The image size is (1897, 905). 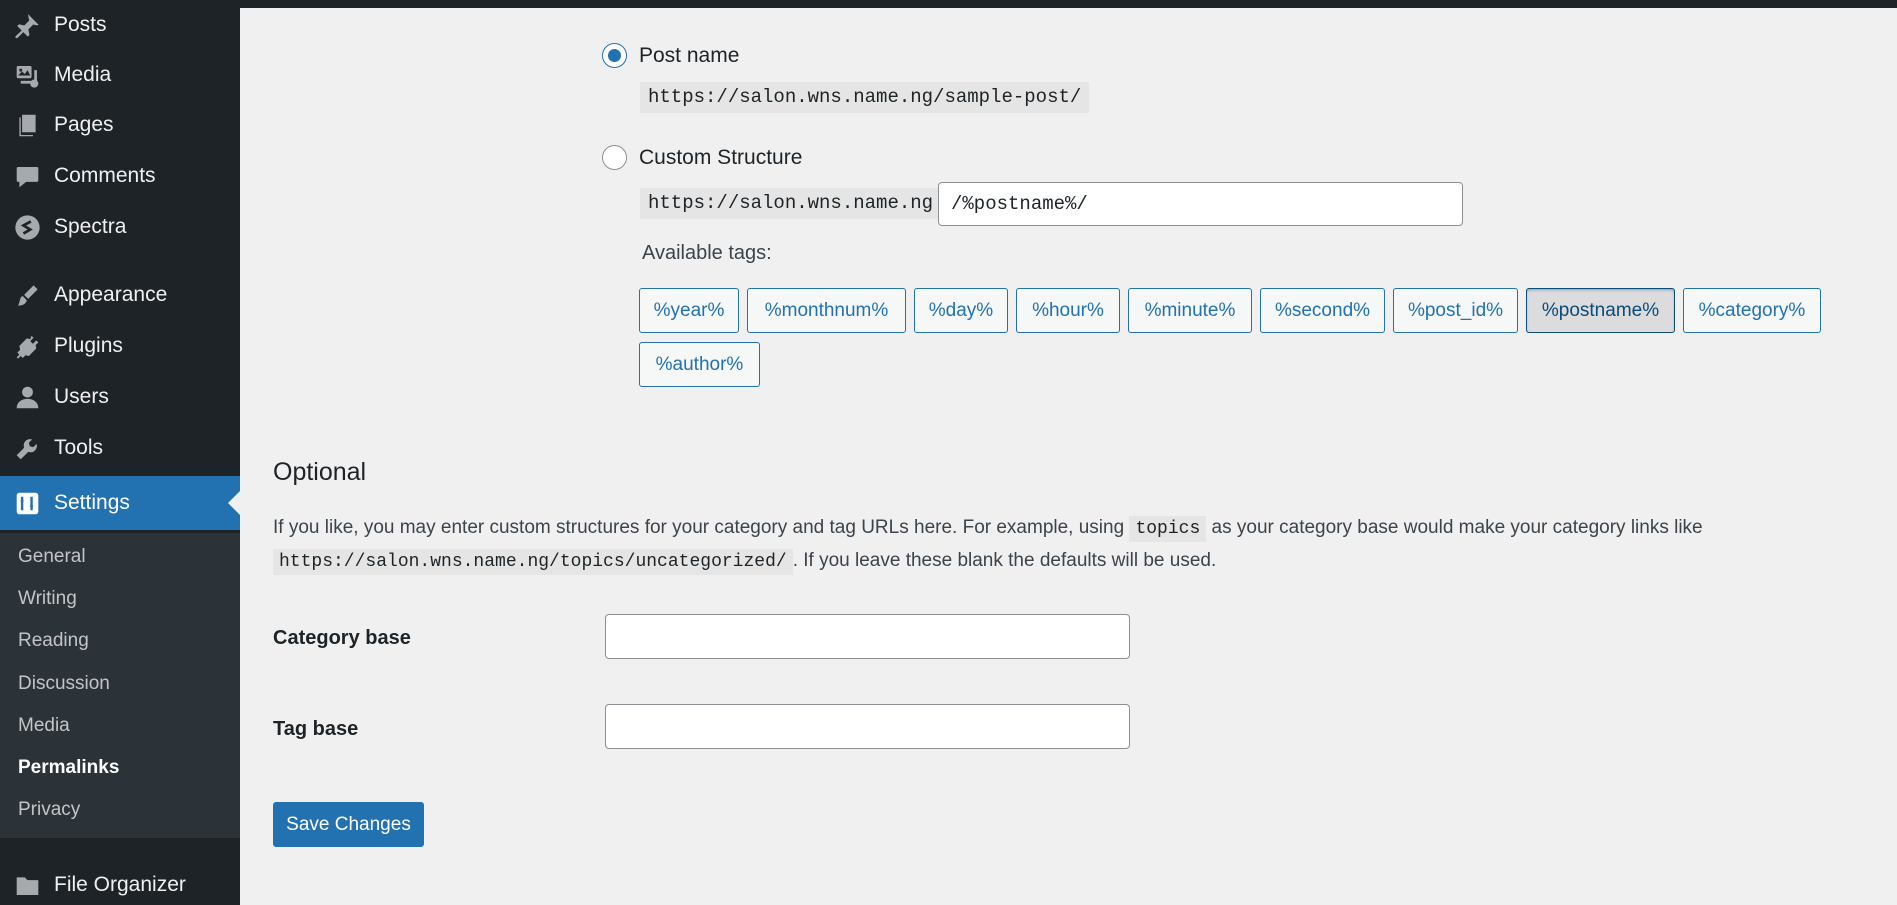 I want to click on custom-structure-radio, so click(x=614, y=157).